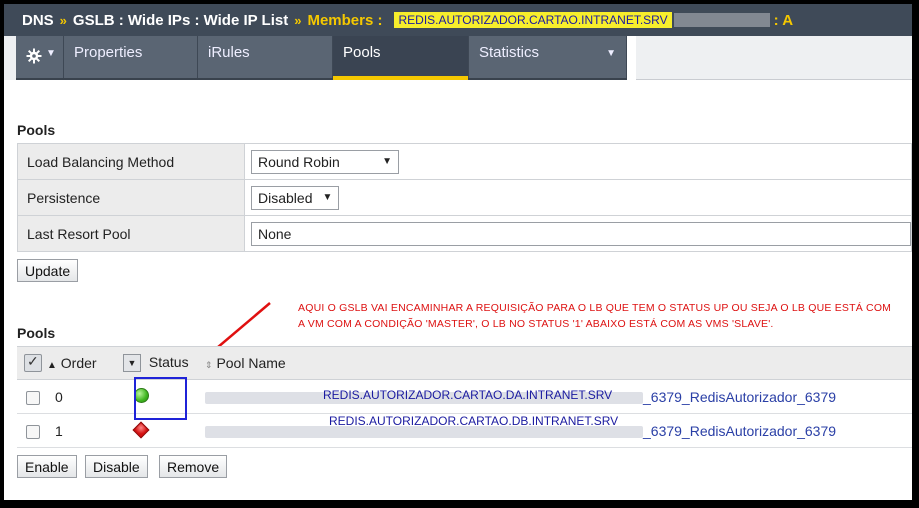 The width and height of the screenshot is (919, 508). I want to click on breadcrumb-wide-ip-list: GSLB : Wide IPs : Wide IP List, so click(180, 20).